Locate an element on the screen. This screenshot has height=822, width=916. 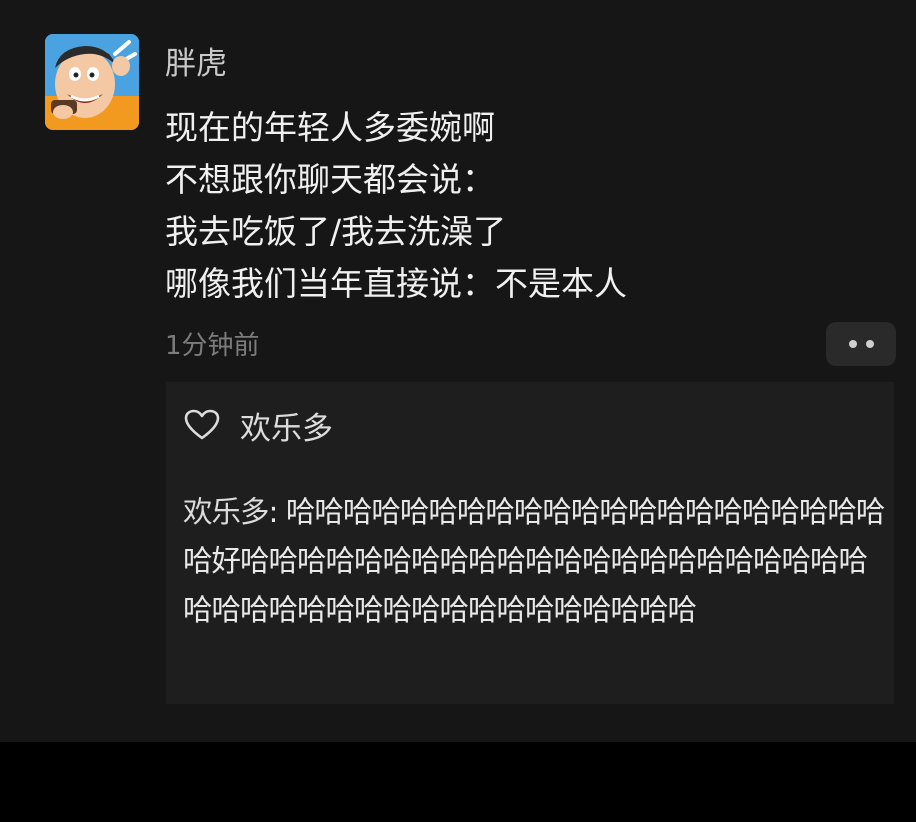
more-actions-button is located at coordinates (861, 344).